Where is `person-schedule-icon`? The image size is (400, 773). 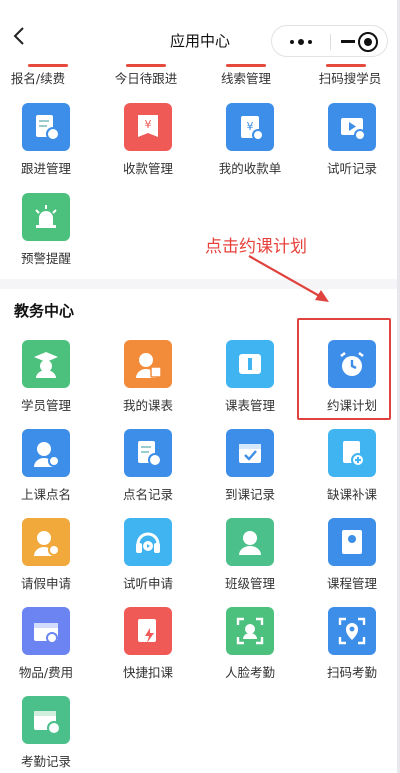
person-schedule-icon is located at coordinates (148, 364).